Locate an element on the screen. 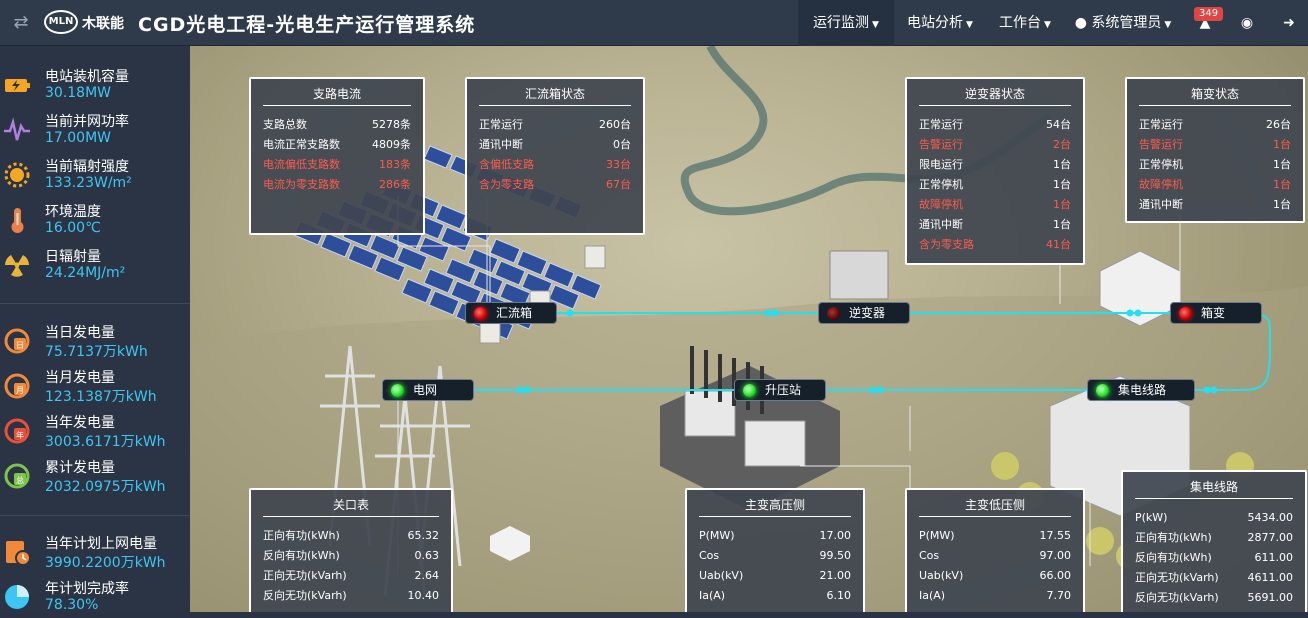 The width and height of the screenshot is (1308, 618). box-transformer-status-panel: 箱变状态 正常运行 26台 告警运行 1台 正常停机 1台 故障停机 1台 通讯中断 1台 is located at coordinates (1215, 150).